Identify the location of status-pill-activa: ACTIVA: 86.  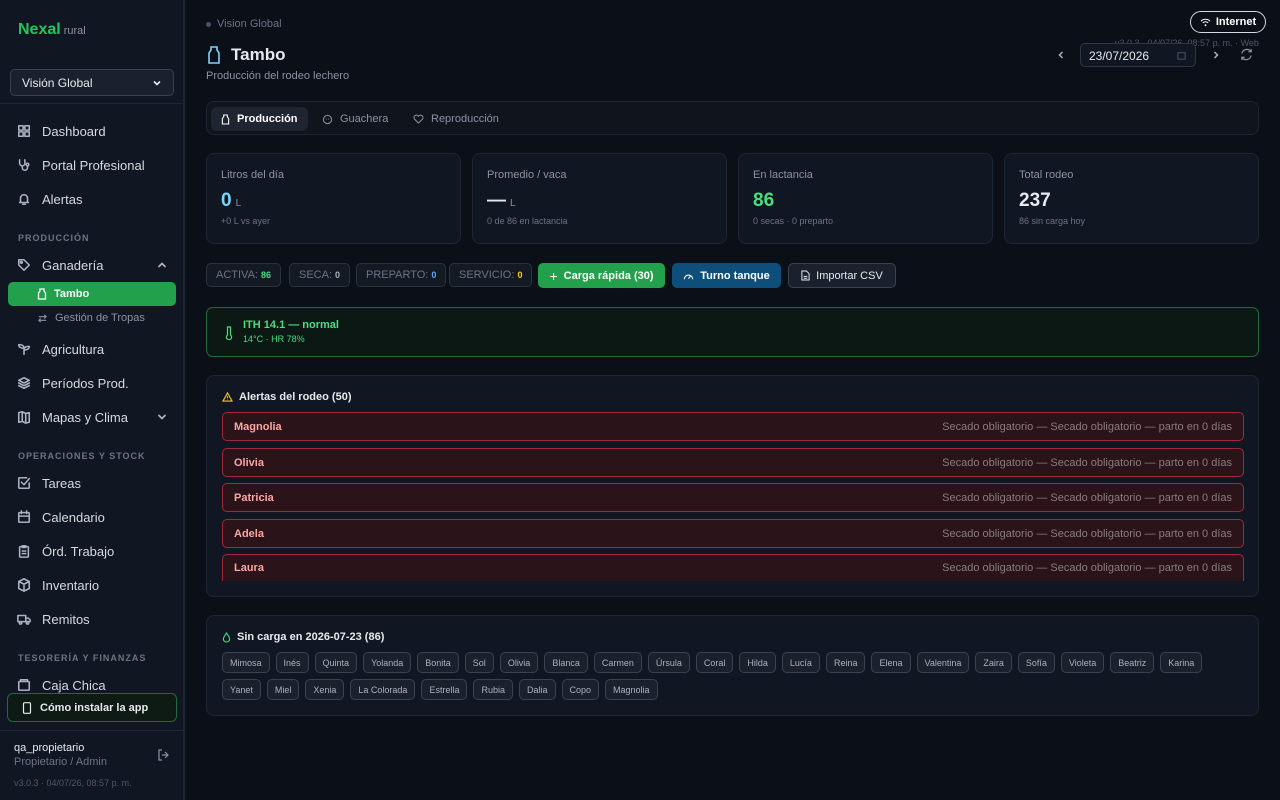
(243, 275).